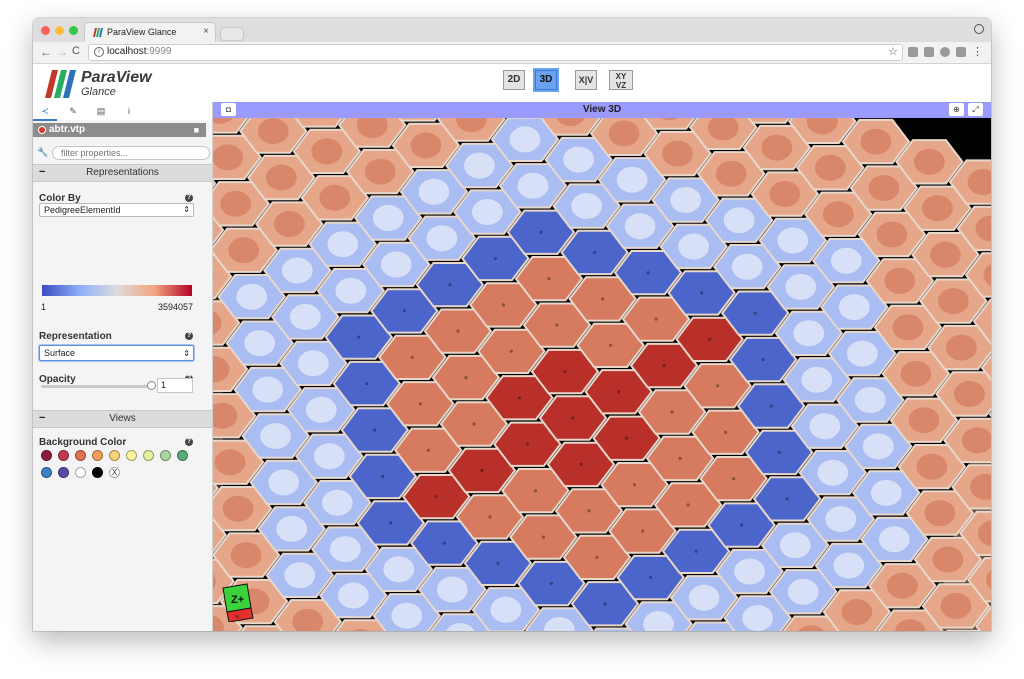 This screenshot has height=679, width=1024. I want to click on tab-close-icon: ×, so click(206, 31).